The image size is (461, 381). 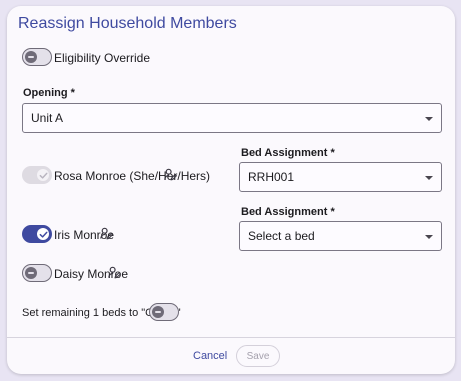 I want to click on eligibility-override-label: Eligibility Override, so click(x=102, y=58).